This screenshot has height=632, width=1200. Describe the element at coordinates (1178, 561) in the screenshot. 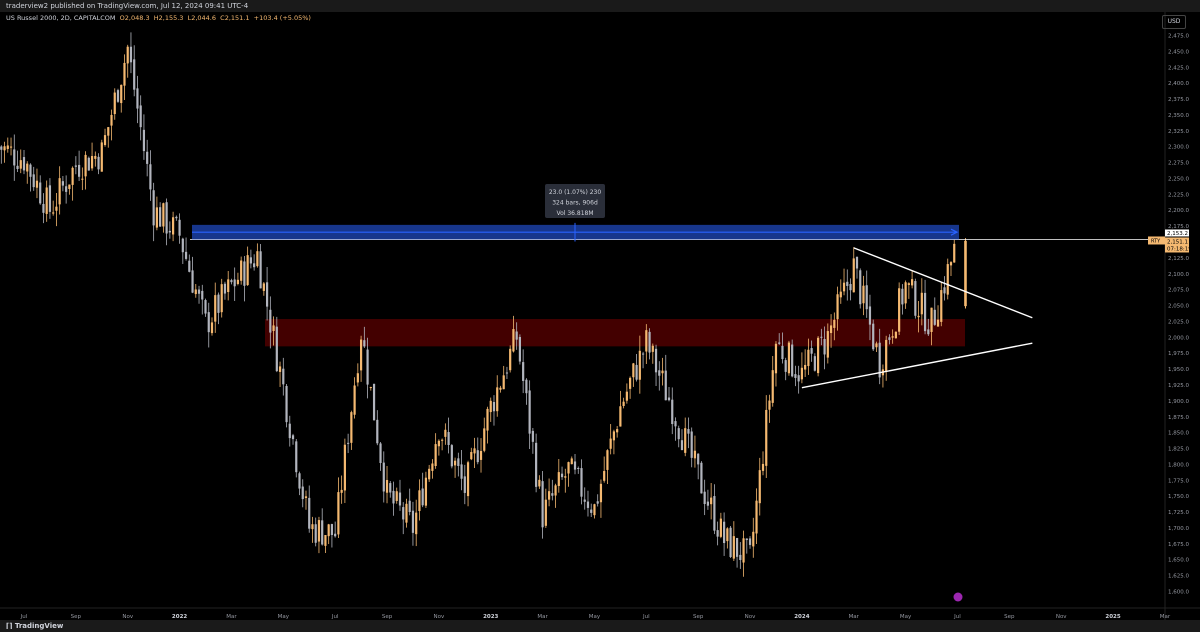

I see `price-tick-label: 1,650.0` at that location.